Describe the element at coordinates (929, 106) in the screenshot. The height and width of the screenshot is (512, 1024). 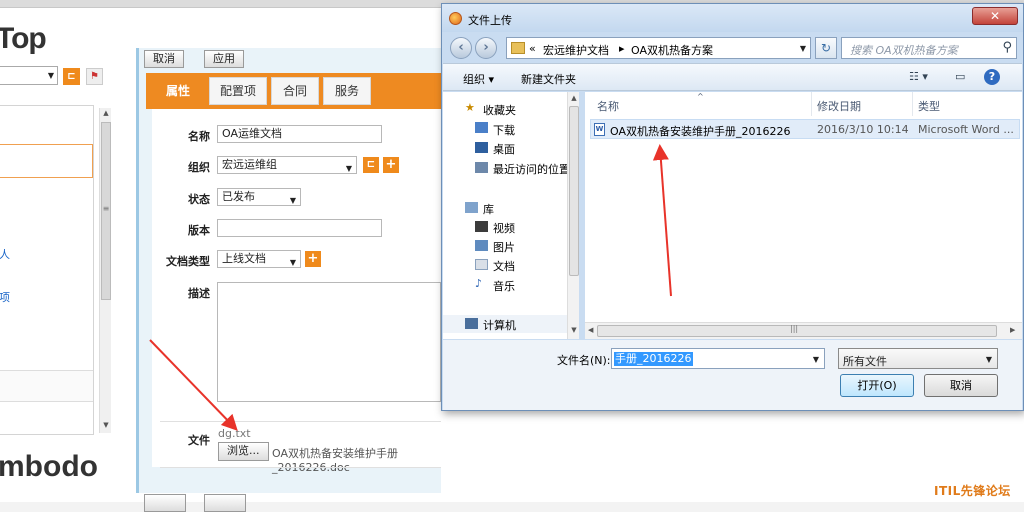
I see `column-type: 类型` at that location.